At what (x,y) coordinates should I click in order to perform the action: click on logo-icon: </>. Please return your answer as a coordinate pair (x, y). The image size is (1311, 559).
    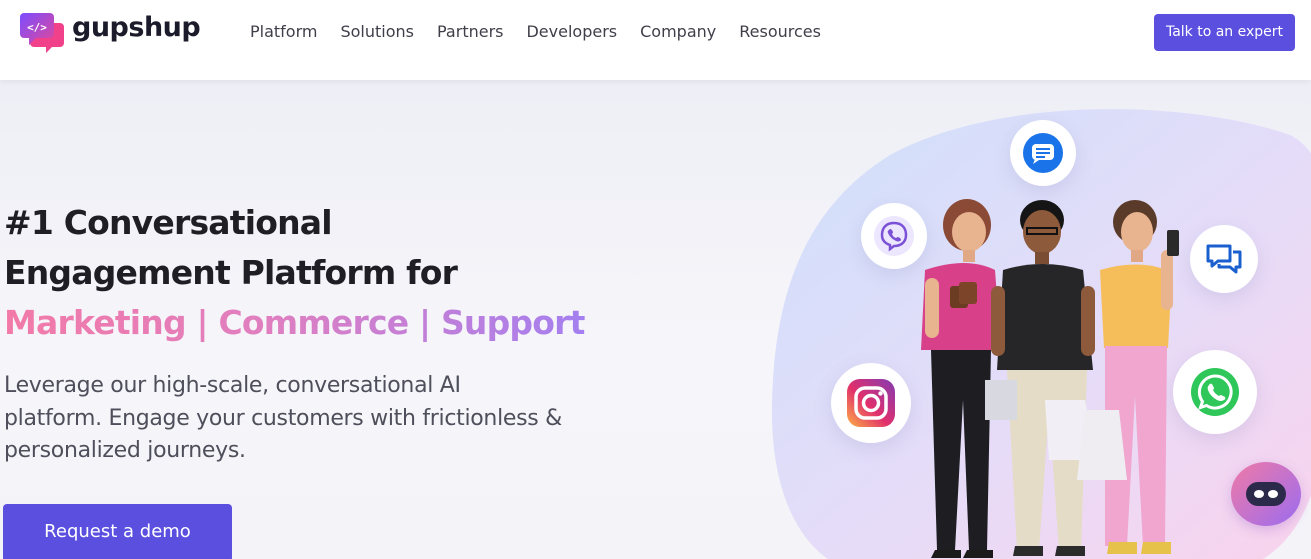
    Looking at the image, I should click on (43, 32).